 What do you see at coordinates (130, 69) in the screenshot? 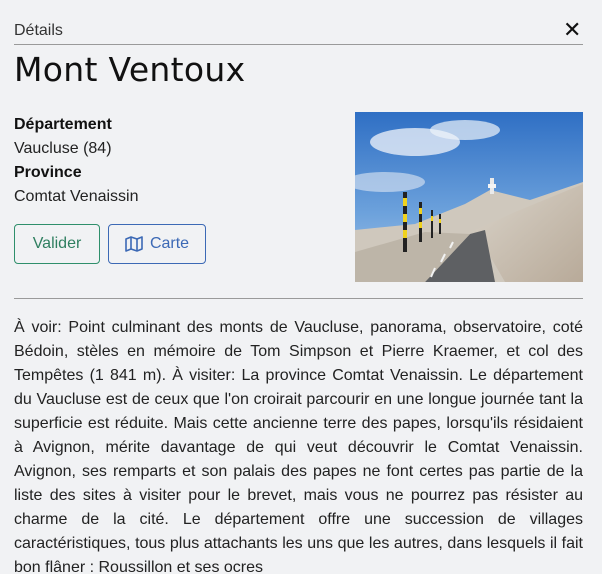
I see `place-title: Mont Ventoux` at bounding box center [130, 69].